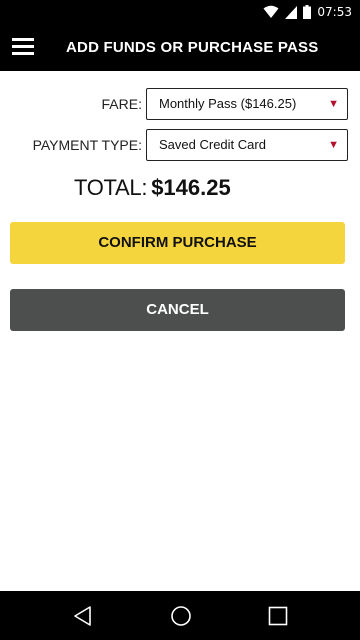  What do you see at coordinates (228, 103) in the screenshot?
I see `fare-select-value: Monthly Pass ($146.25)` at bounding box center [228, 103].